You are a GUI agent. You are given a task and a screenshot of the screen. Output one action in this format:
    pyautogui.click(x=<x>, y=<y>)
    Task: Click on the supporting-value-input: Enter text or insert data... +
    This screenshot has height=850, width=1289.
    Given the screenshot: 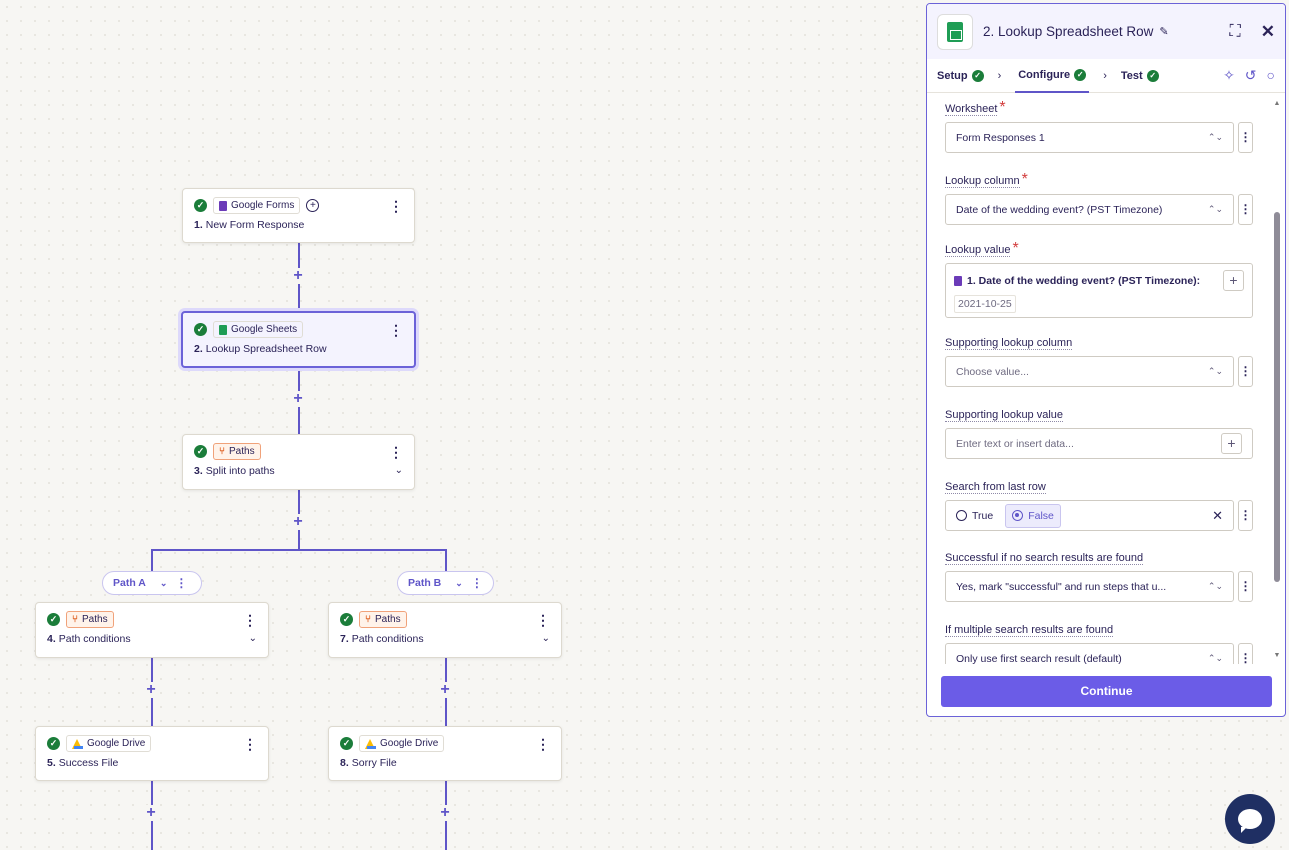 What is the action you would take?
    pyautogui.click(x=1099, y=443)
    